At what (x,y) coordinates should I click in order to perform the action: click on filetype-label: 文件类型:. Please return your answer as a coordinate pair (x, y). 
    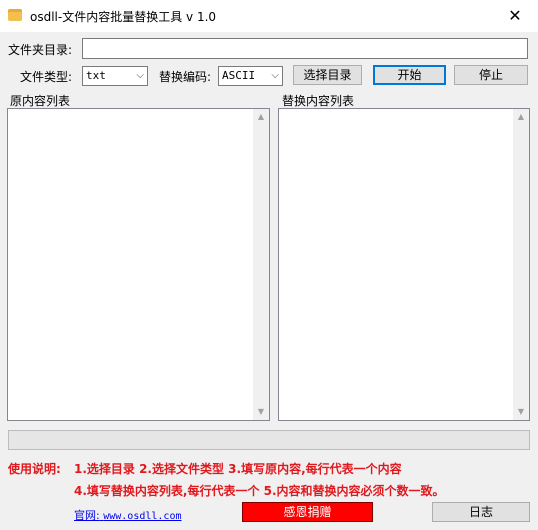
    Looking at the image, I should click on (46, 77).